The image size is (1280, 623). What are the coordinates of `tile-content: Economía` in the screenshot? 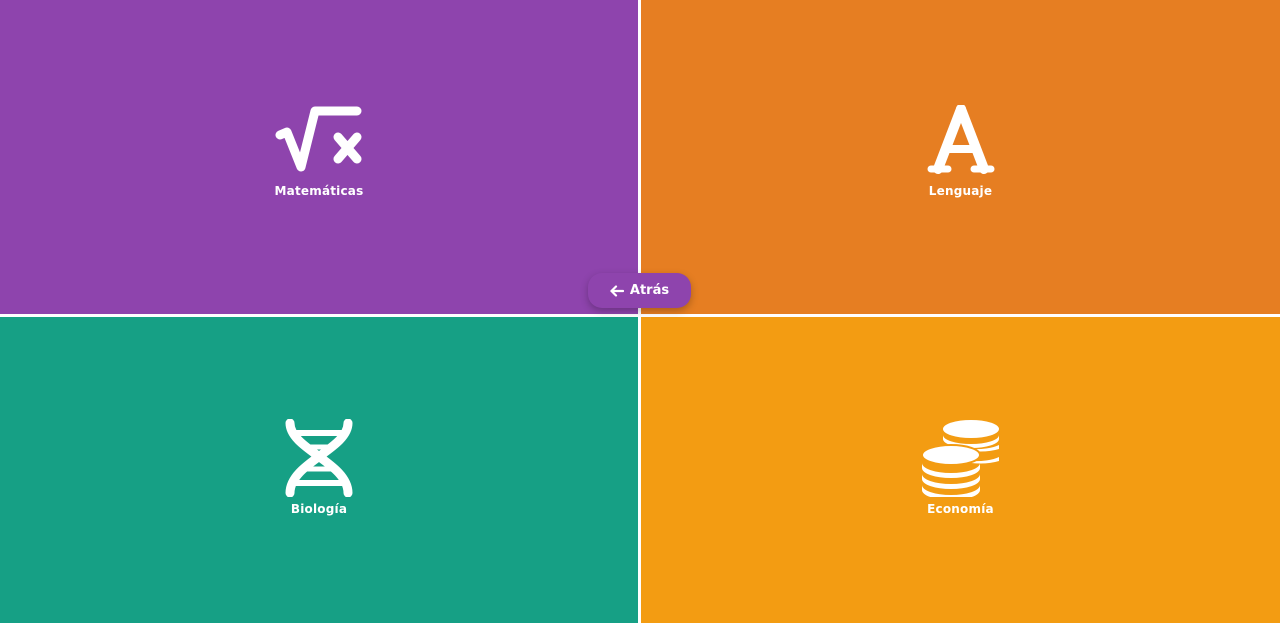 It's located at (961, 468).